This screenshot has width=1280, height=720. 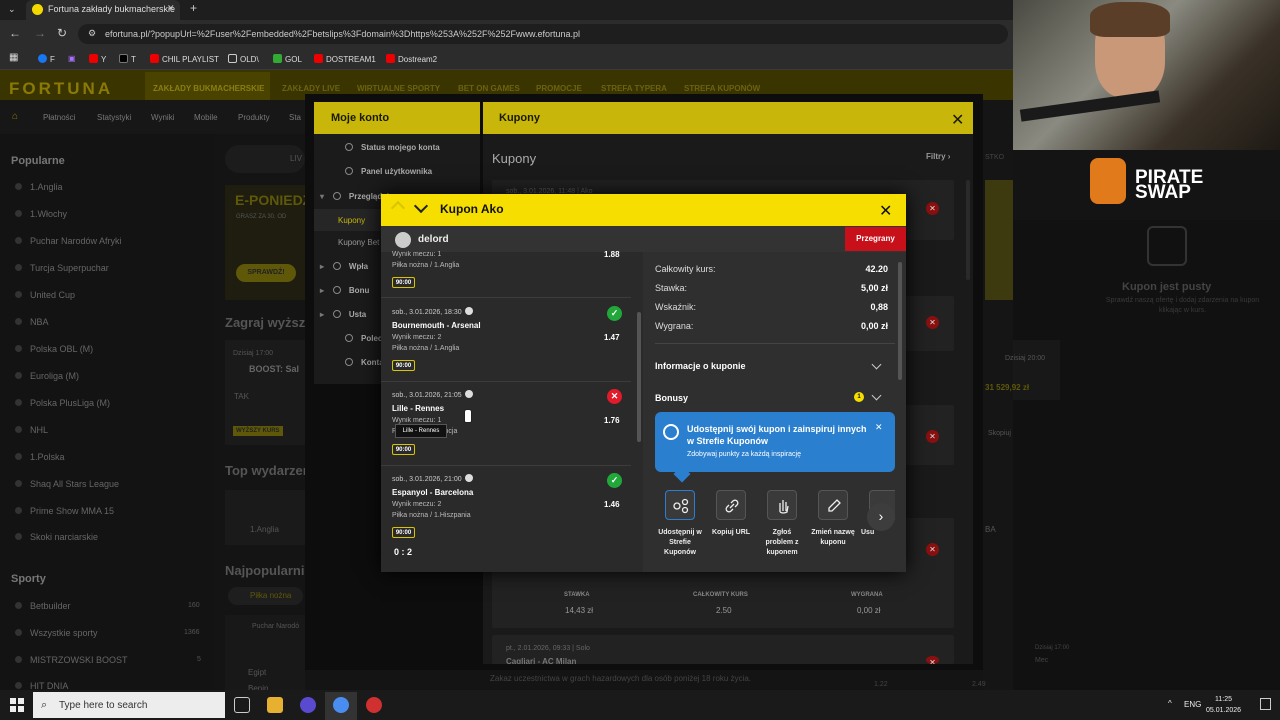 I want to click on kupony-scrollbar, so click(x=968, y=230).